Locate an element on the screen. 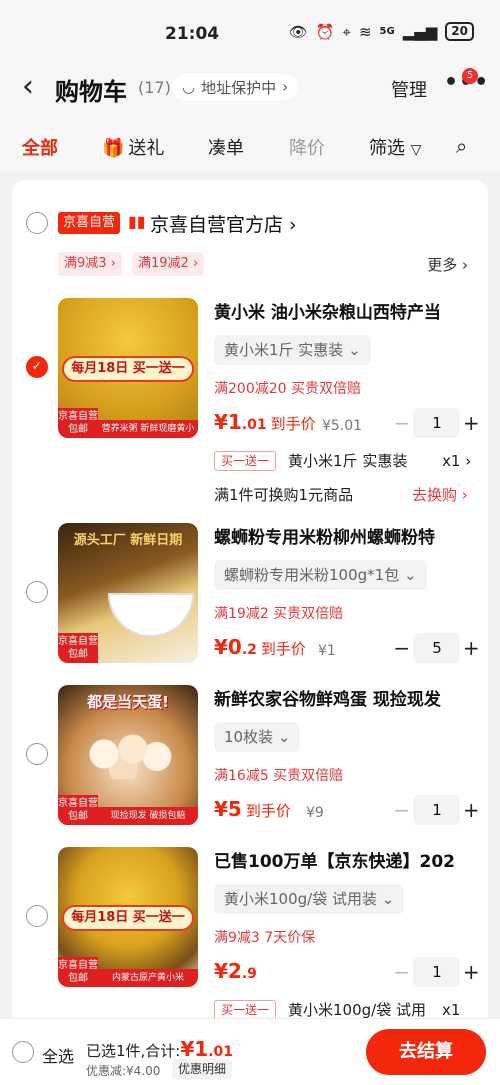 The image size is (500, 1085). item-spec: 黄小米100g/袋 试用装 ⌄ is located at coordinates (309, 899).